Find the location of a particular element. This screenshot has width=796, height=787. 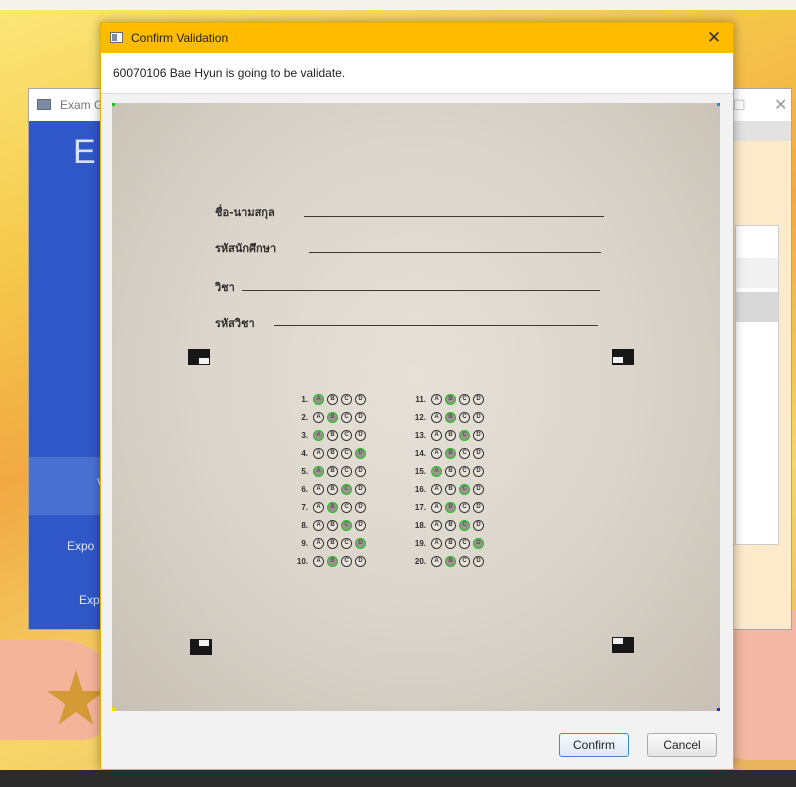

student-id-line is located at coordinates (455, 252).